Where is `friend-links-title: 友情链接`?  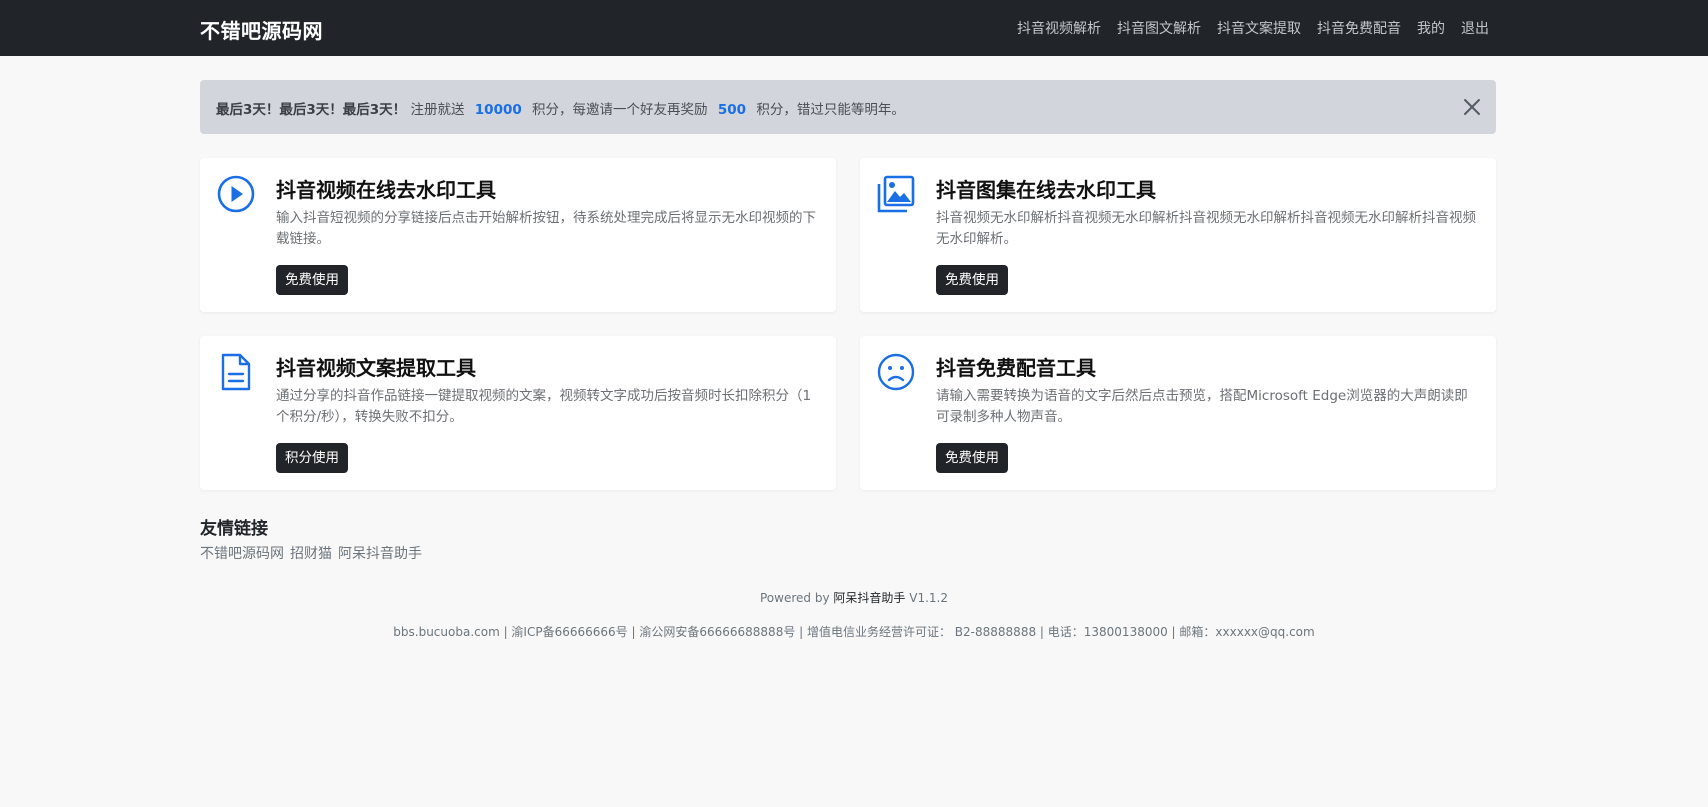
friend-links-title: 友情链接 is located at coordinates (234, 529).